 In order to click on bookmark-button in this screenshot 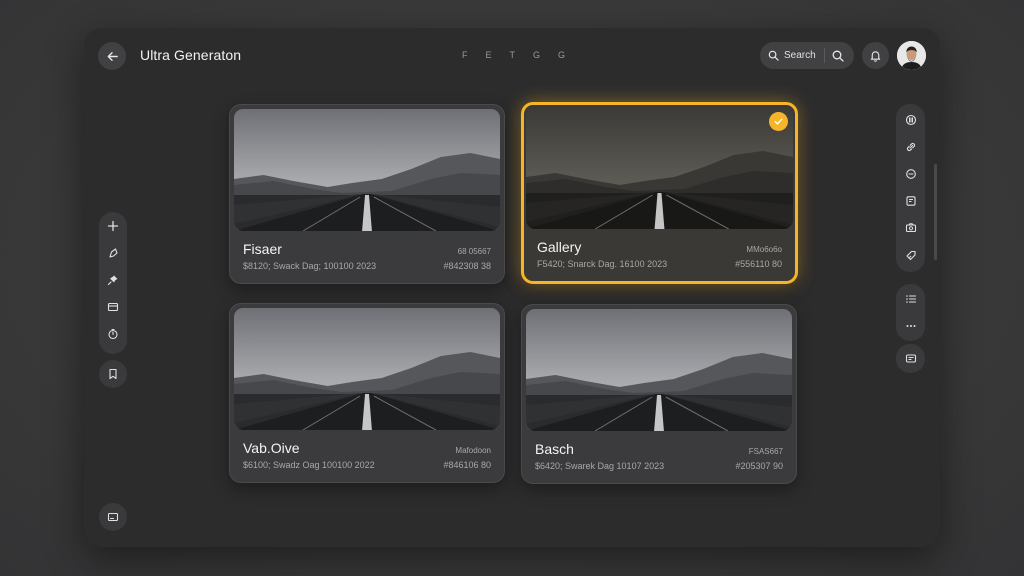, I will do `click(113, 374)`.